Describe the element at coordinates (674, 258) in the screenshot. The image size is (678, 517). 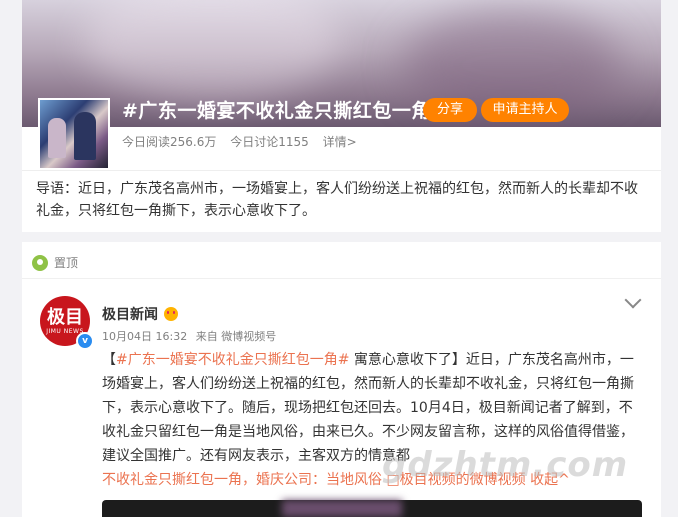
I see `scrollbar` at that location.